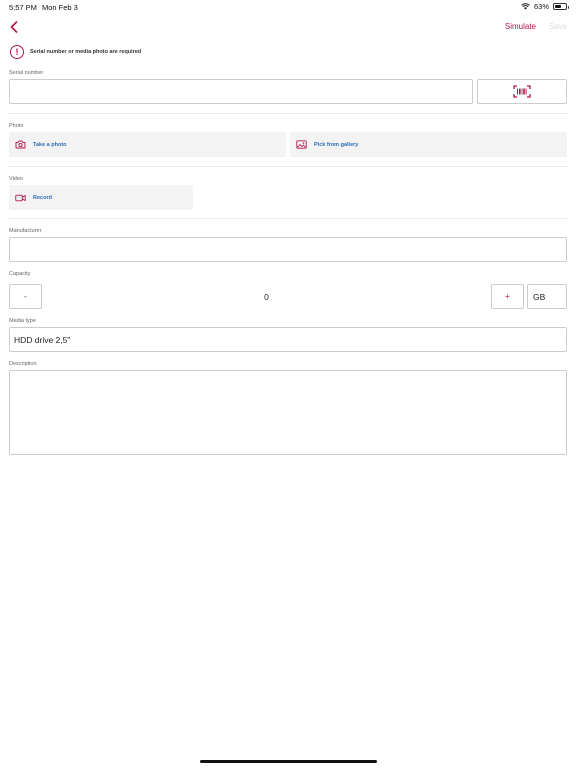 The width and height of the screenshot is (576, 768). Describe the element at coordinates (60, 7) in the screenshot. I see `status-date: Mon Feb 3` at that location.